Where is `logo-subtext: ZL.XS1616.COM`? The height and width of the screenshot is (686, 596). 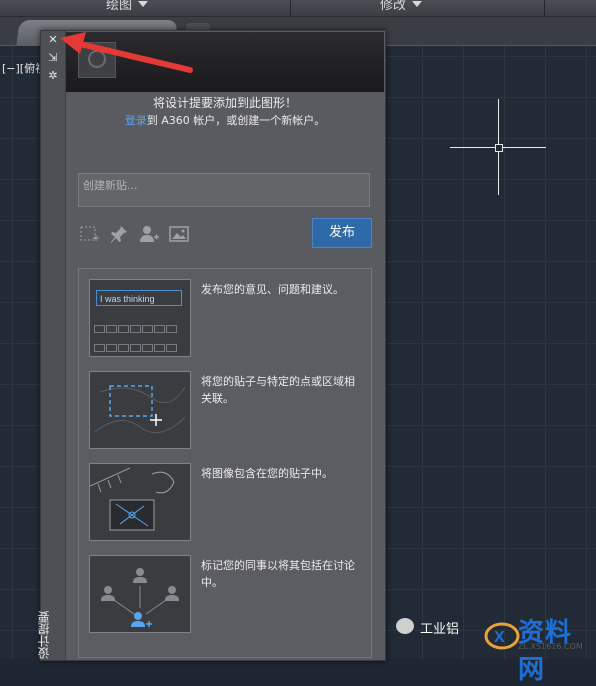
logo-subtext: ZL.XS1616.COM is located at coordinates (550, 646).